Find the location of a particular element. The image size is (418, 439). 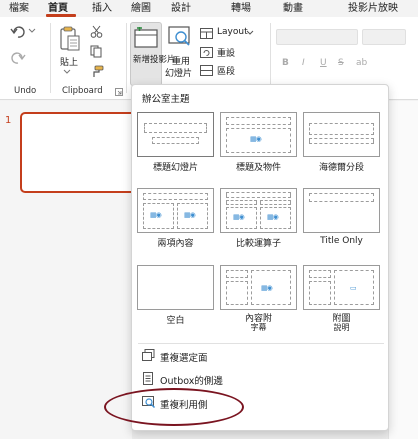

cut-icon is located at coordinates (96, 31).